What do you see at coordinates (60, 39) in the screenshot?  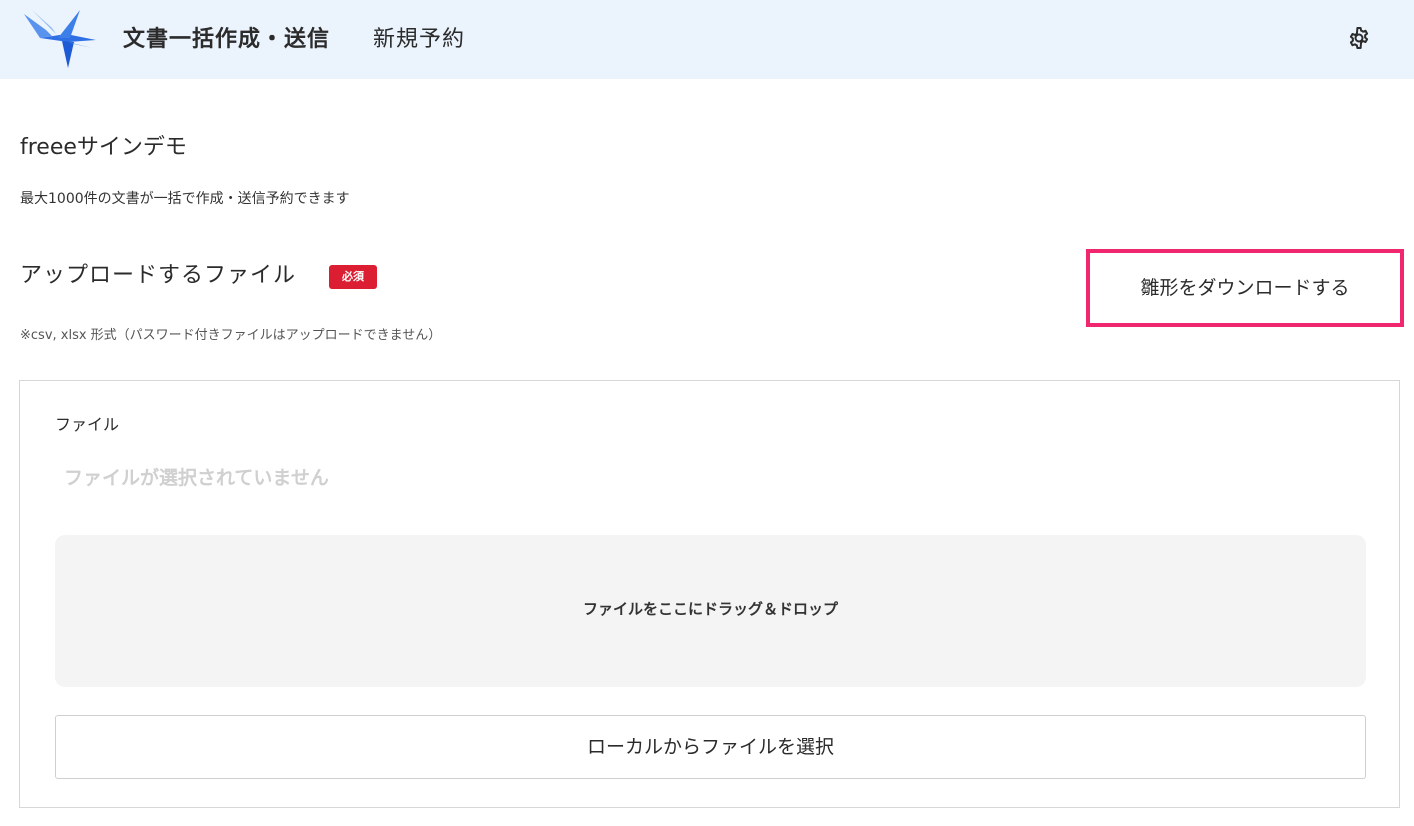 I see `swallow-logo-icon` at bounding box center [60, 39].